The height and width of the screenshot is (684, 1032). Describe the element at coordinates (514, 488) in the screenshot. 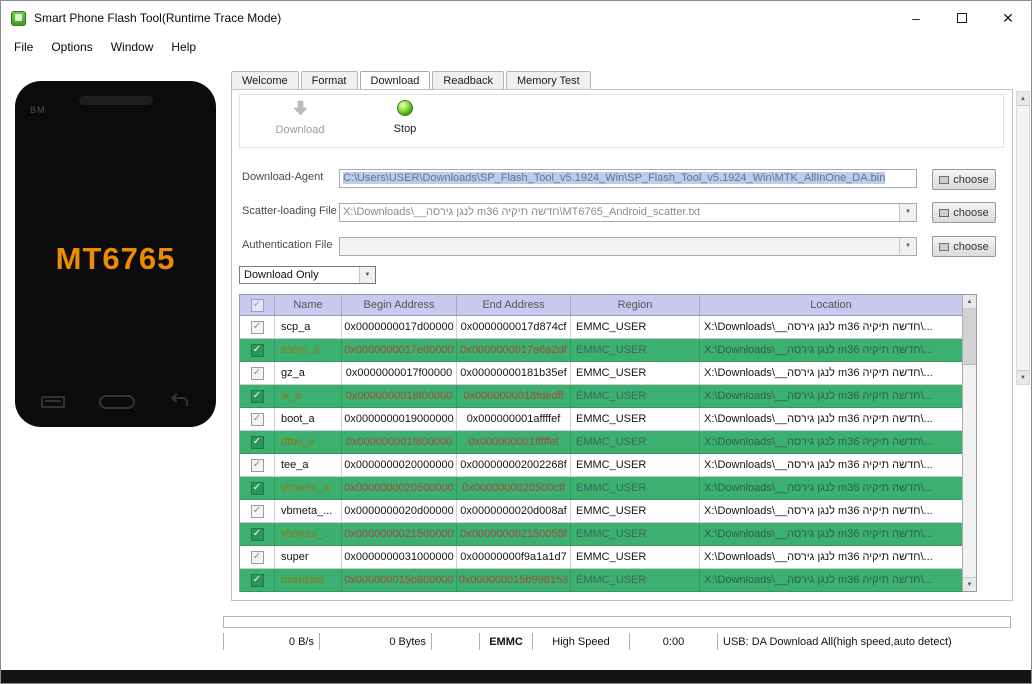

I see `cell-end-address: 0x0000000020500cff` at that location.